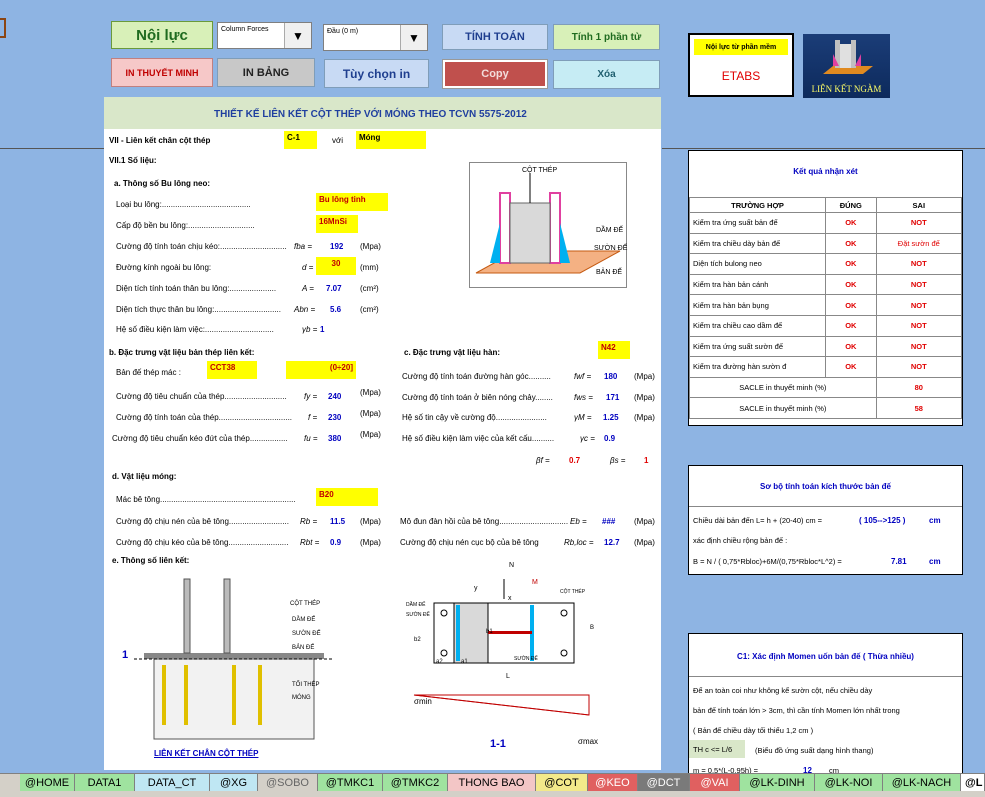  What do you see at coordinates (375, 37) in the screenshot?
I see `dau-select: Đầu (0 m) ▼` at bounding box center [375, 37].